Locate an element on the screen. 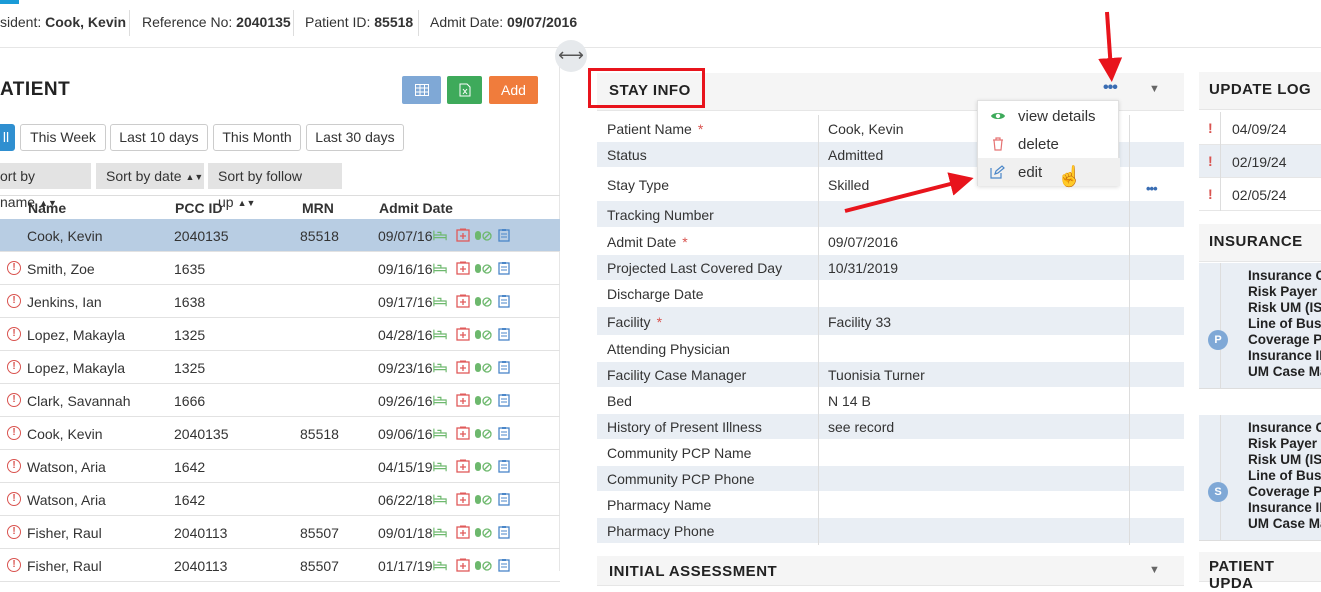 This screenshot has width=1321, height=592. table-row: ! Fisher, Raul 2040113 85507 01/17/19 is located at coordinates (280, 565).